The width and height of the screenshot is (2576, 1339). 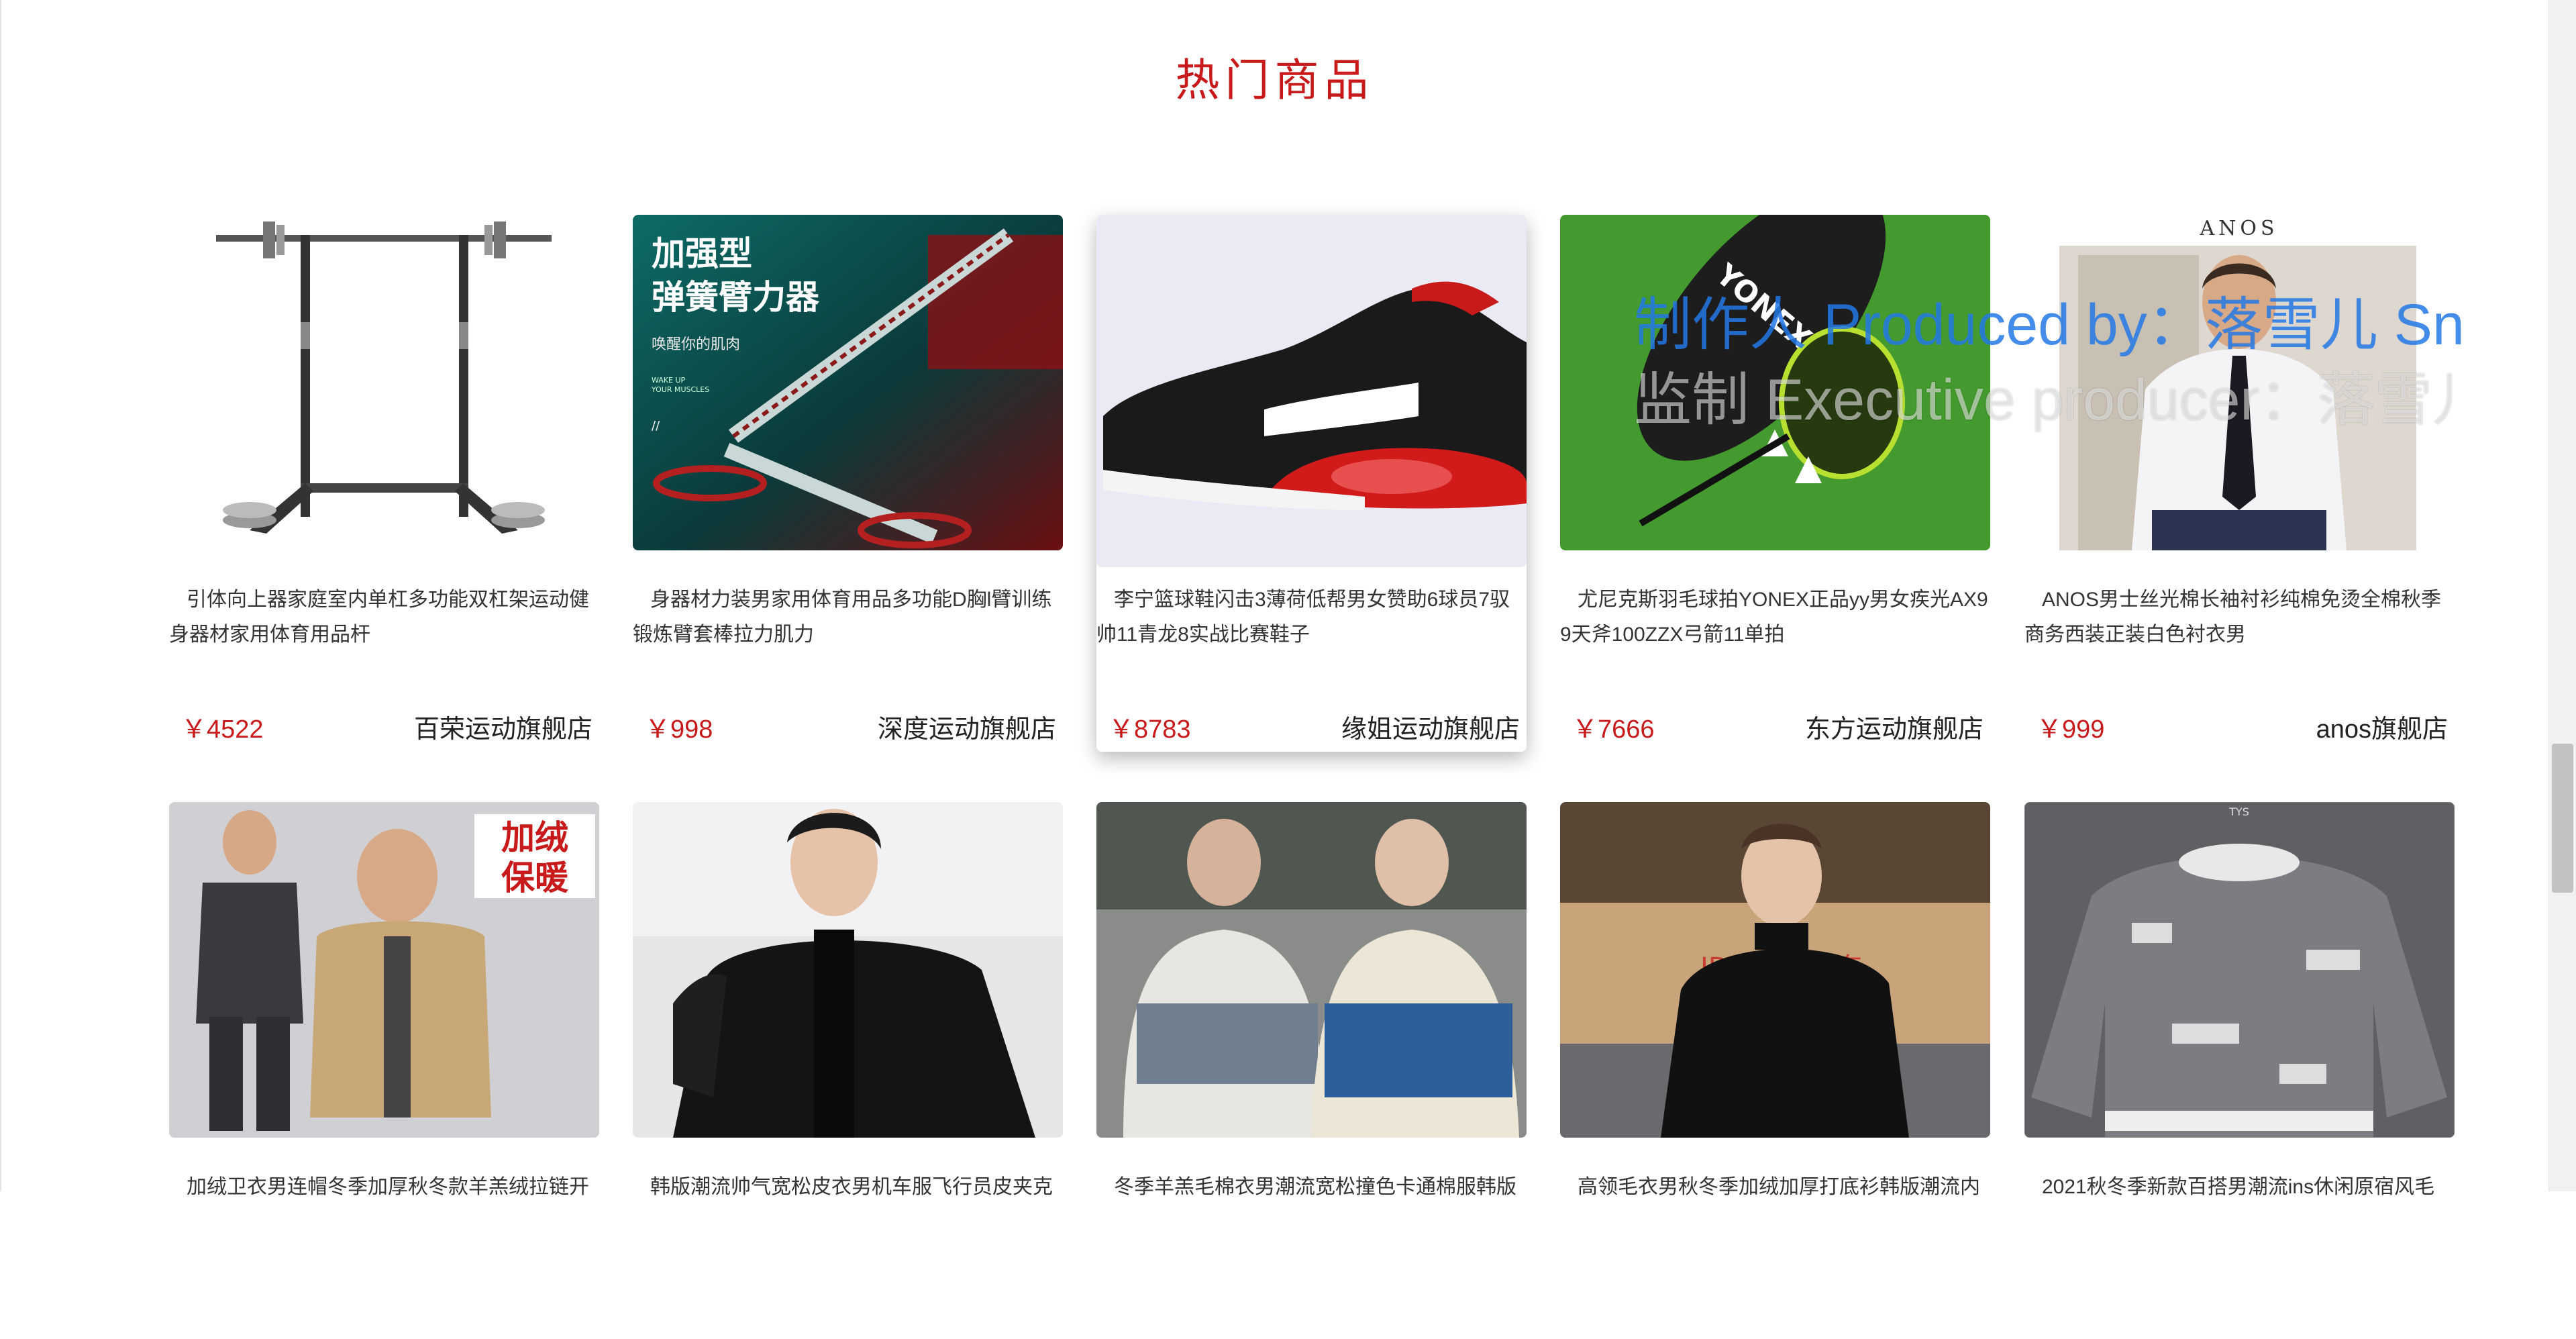 I want to click on product-price: ￥8783, so click(x=1150, y=730).